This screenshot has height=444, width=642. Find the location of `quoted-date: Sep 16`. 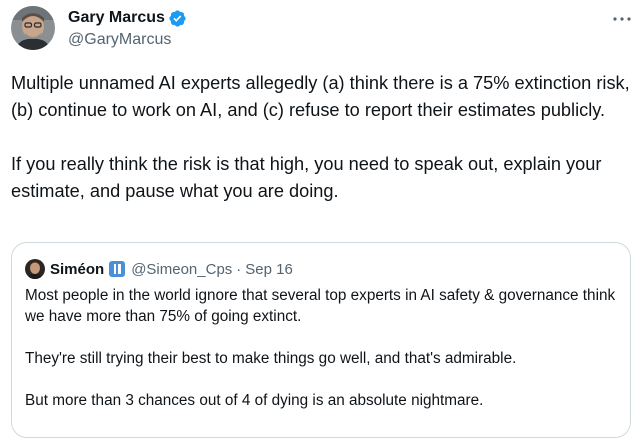

quoted-date: Sep 16 is located at coordinates (269, 269).